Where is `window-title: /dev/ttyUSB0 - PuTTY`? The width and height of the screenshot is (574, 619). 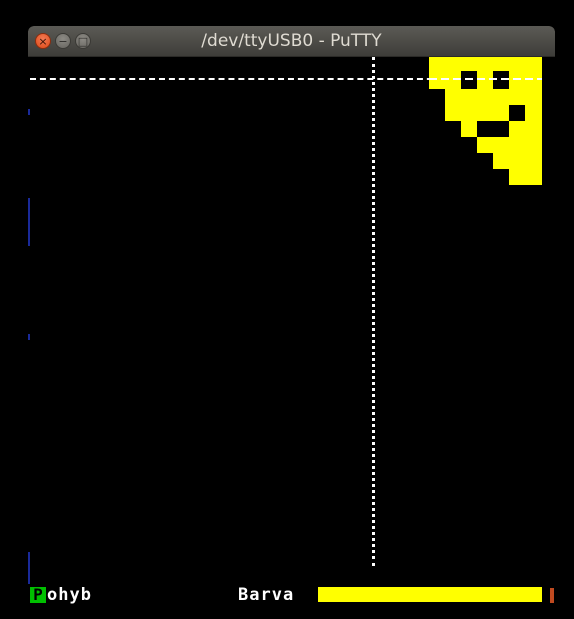 window-title: /dev/ttyUSB0 - PuTTY is located at coordinates (291, 41).